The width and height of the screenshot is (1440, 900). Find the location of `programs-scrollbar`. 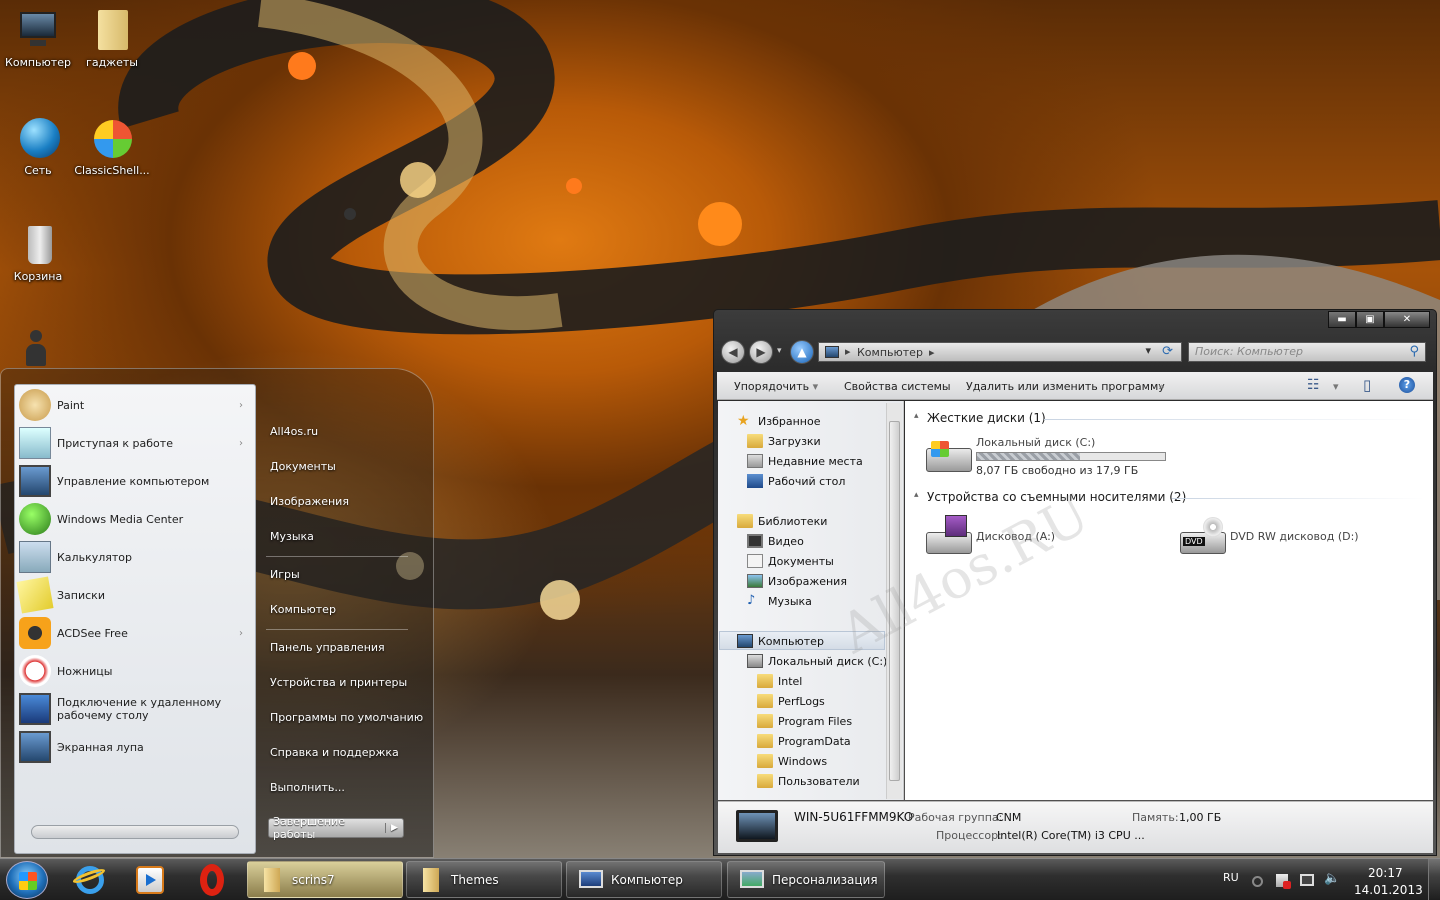

programs-scrollbar is located at coordinates (135, 832).